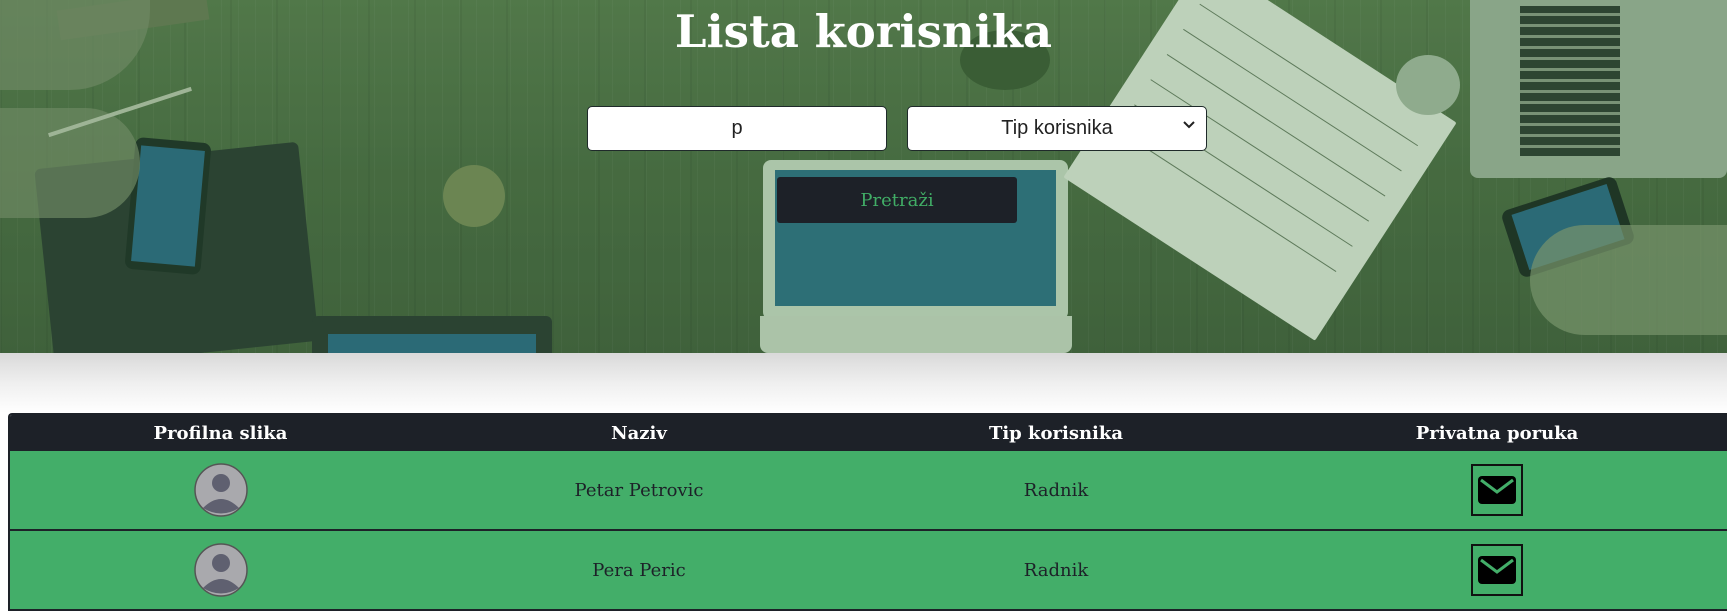 The height and width of the screenshot is (612, 1727). I want to click on column-header-user-type: Tip korisnika, so click(1056, 433).